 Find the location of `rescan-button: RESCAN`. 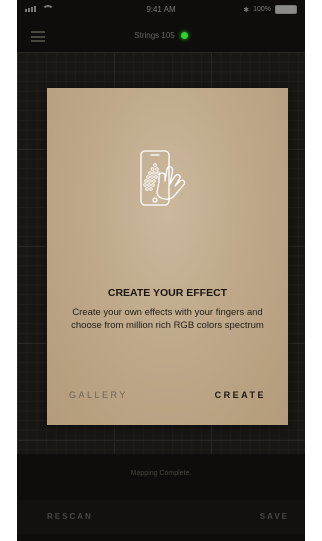

rescan-button: RESCAN is located at coordinates (70, 516).